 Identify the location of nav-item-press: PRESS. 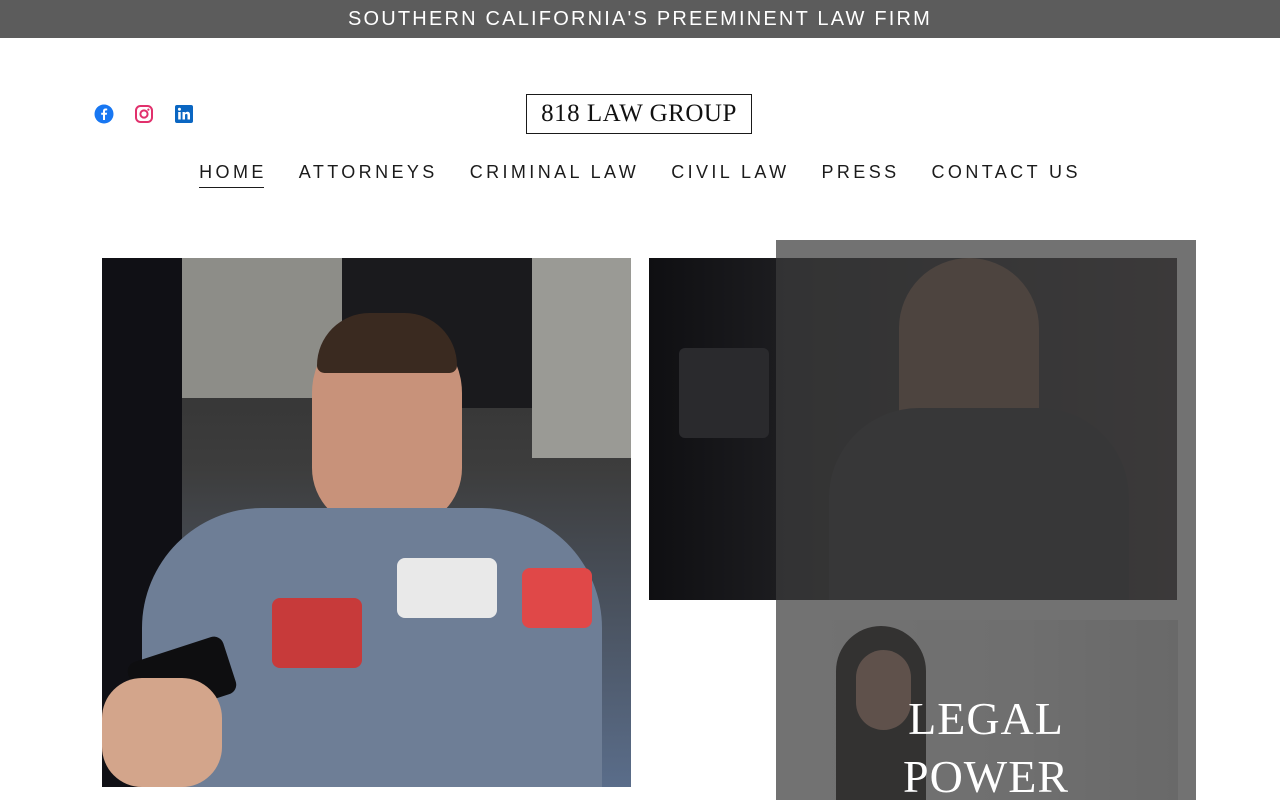
(860, 175).